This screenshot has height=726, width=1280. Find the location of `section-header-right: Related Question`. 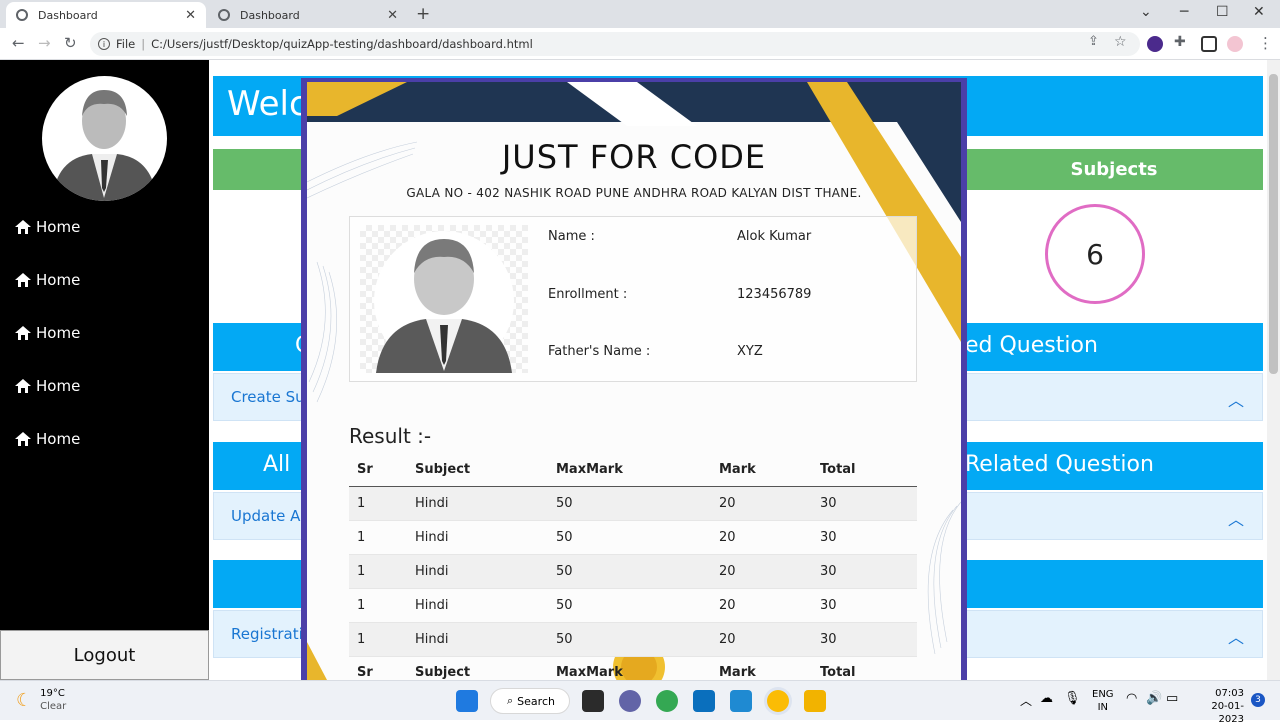

section-header-right: Related Question is located at coordinates (1059, 464).